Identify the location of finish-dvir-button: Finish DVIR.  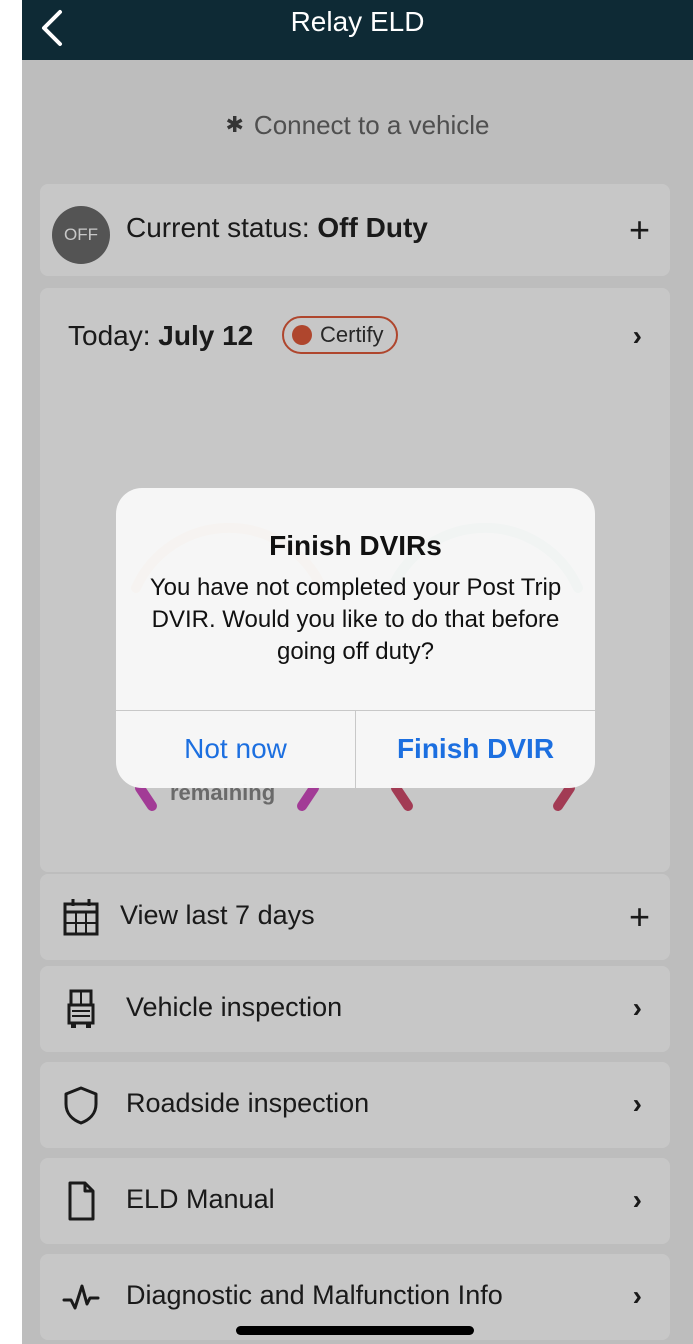
(475, 749).